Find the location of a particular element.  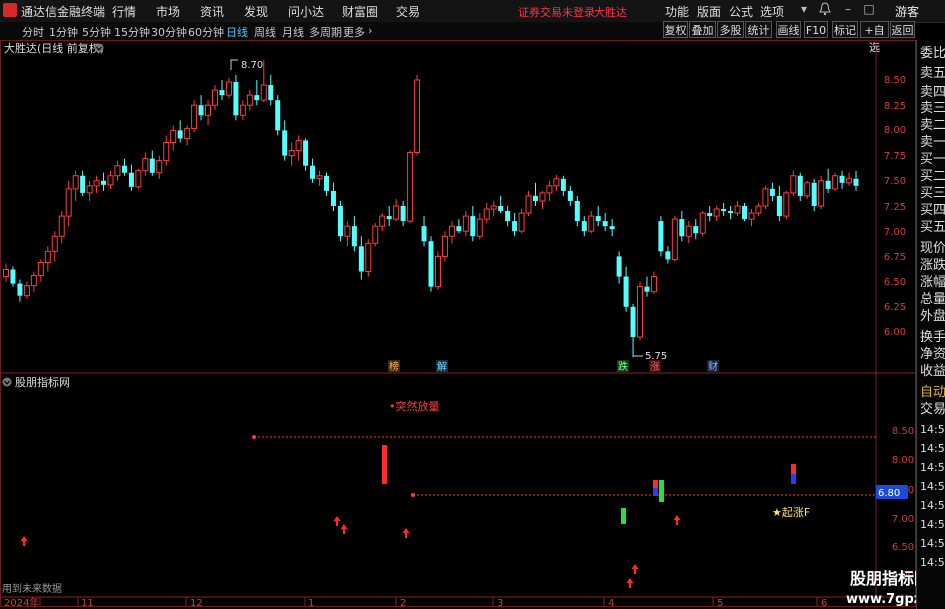

time-tick-label: 2024年 is located at coordinates (21, 602).